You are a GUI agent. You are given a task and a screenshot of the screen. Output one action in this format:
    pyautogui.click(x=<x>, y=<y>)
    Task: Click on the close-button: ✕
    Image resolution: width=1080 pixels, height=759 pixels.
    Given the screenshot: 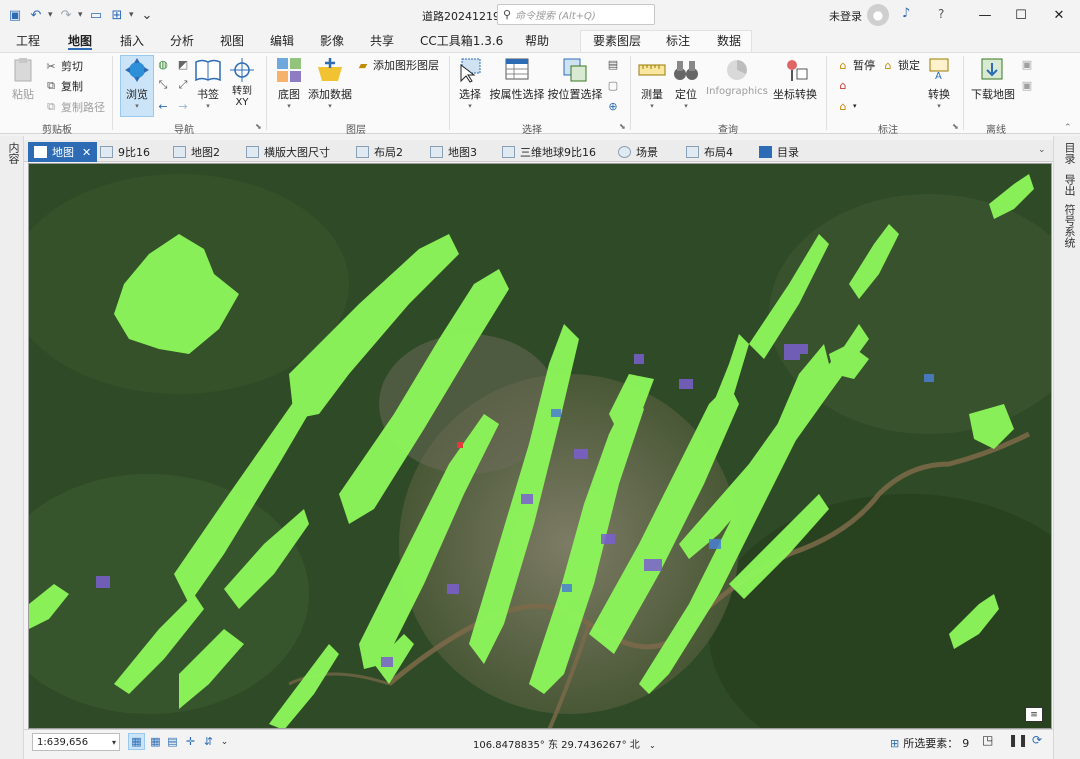 What is the action you would take?
    pyautogui.click(x=1058, y=15)
    